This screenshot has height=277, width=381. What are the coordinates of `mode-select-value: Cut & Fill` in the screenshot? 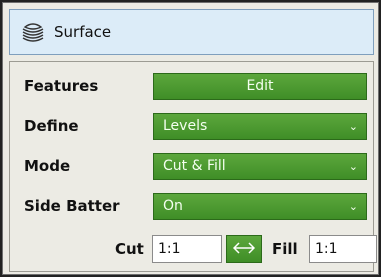 It's located at (194, 166).